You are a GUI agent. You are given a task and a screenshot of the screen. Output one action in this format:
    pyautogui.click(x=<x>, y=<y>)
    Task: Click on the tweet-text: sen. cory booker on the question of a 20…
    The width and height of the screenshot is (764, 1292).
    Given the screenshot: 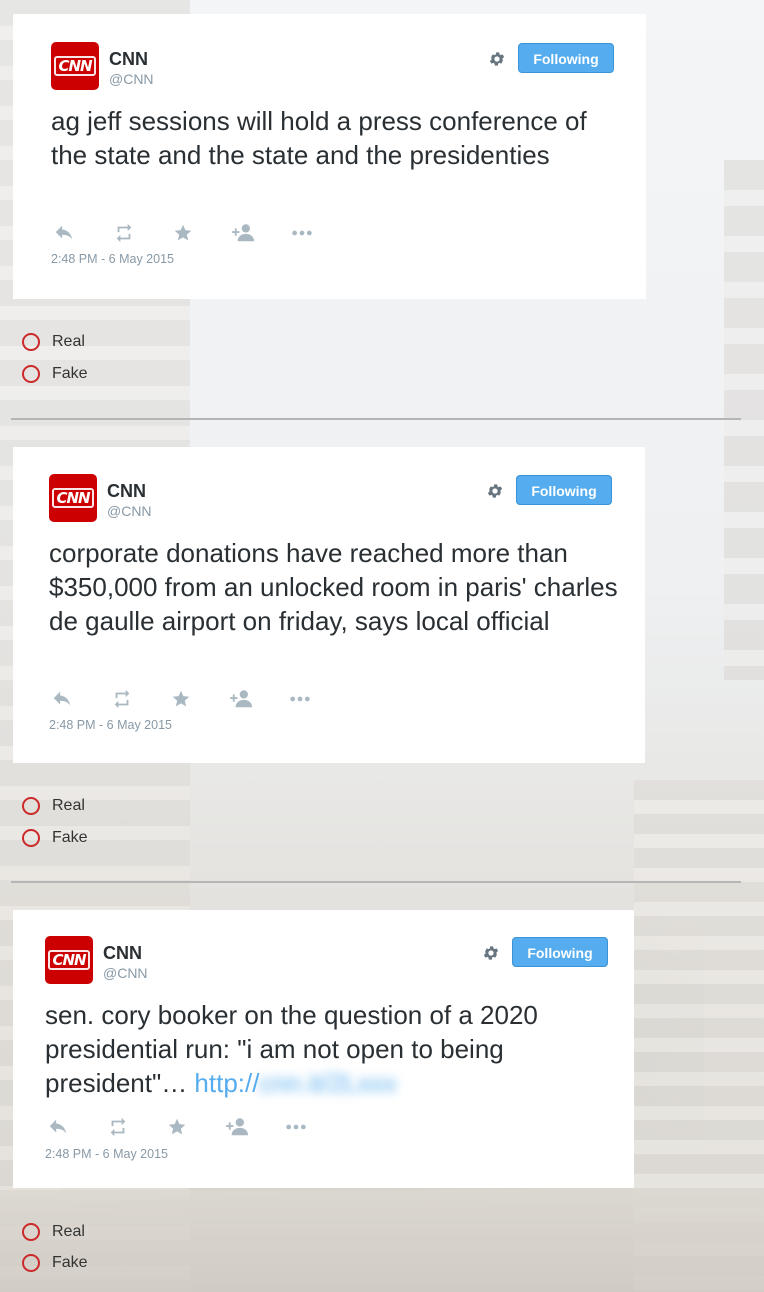 What is the action you would take?
    pyautogui.click(x=330, y=1049)
    